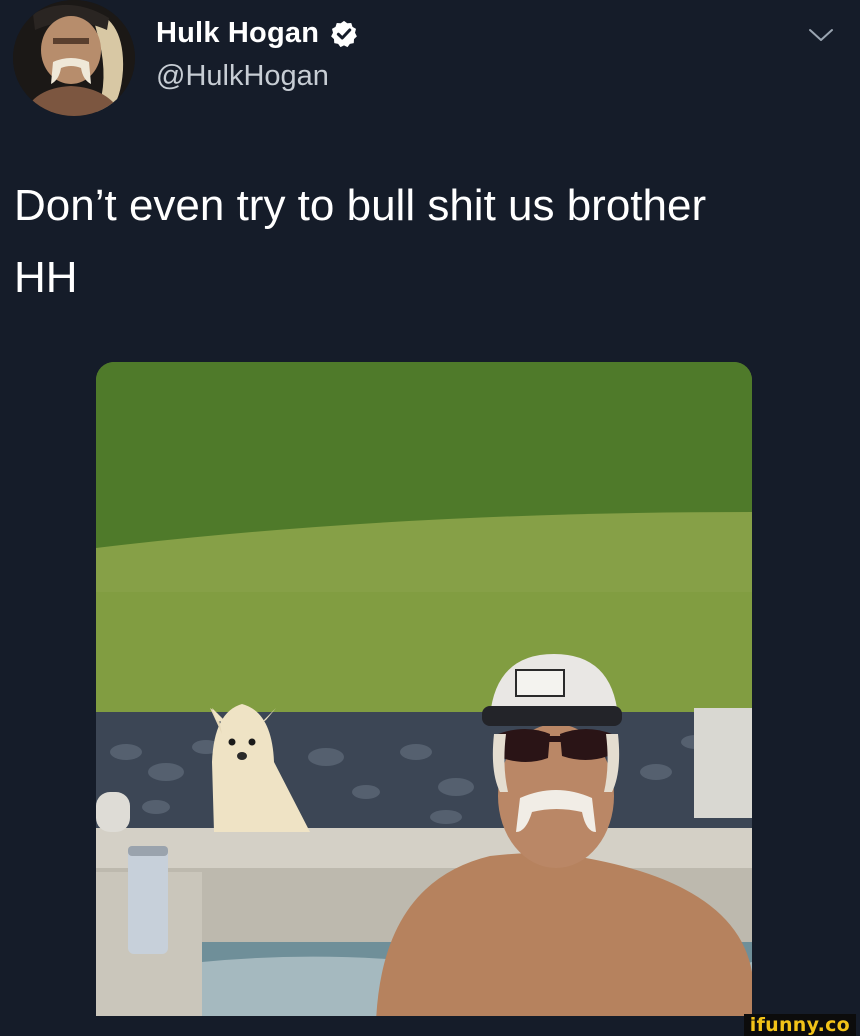  What do you see at coordinates (344, 34) in the screenshot?
I see `verified-badge-icon` at bounding box center [344, 34].